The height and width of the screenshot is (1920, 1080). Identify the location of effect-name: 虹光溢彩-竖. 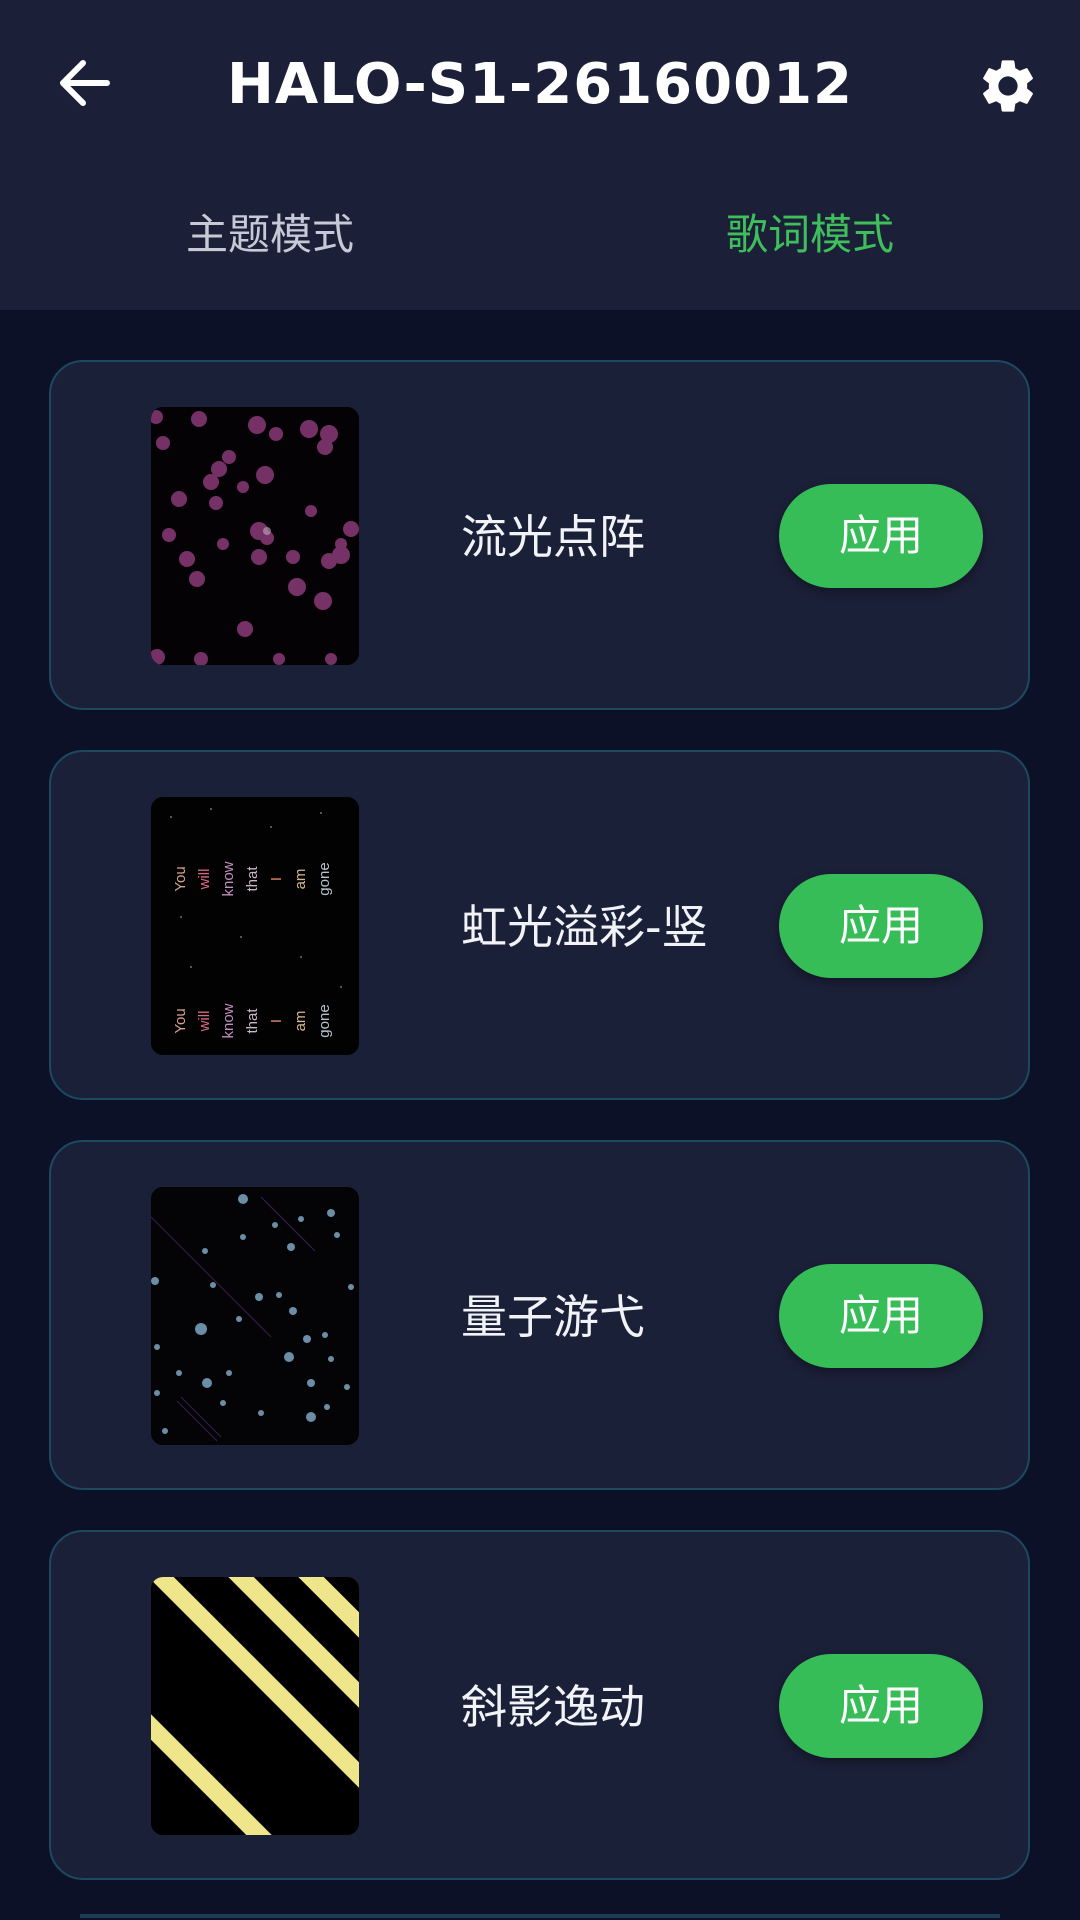
(584, 927).